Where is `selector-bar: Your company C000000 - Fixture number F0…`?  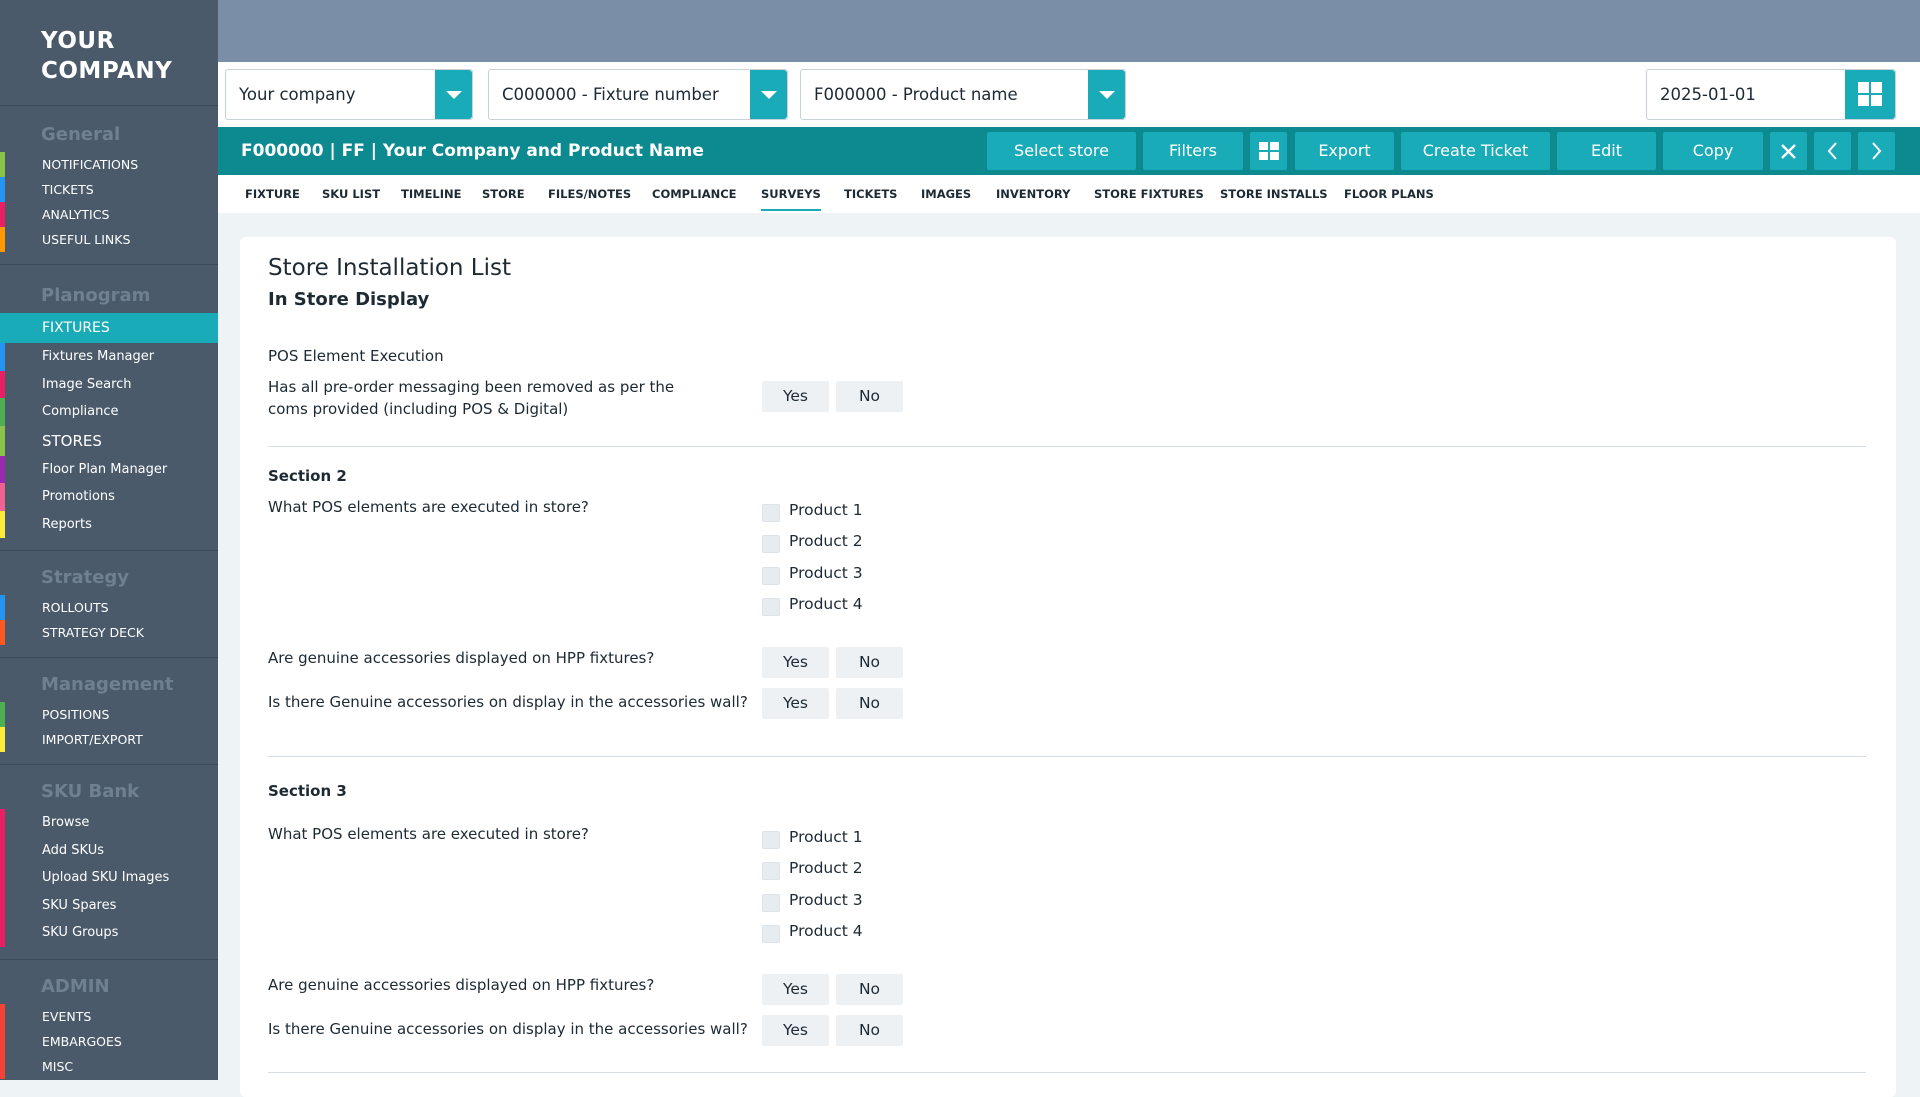
selector-bar: Your company C000000 - Fixture number F0… is located at coordinates (1069, 94).